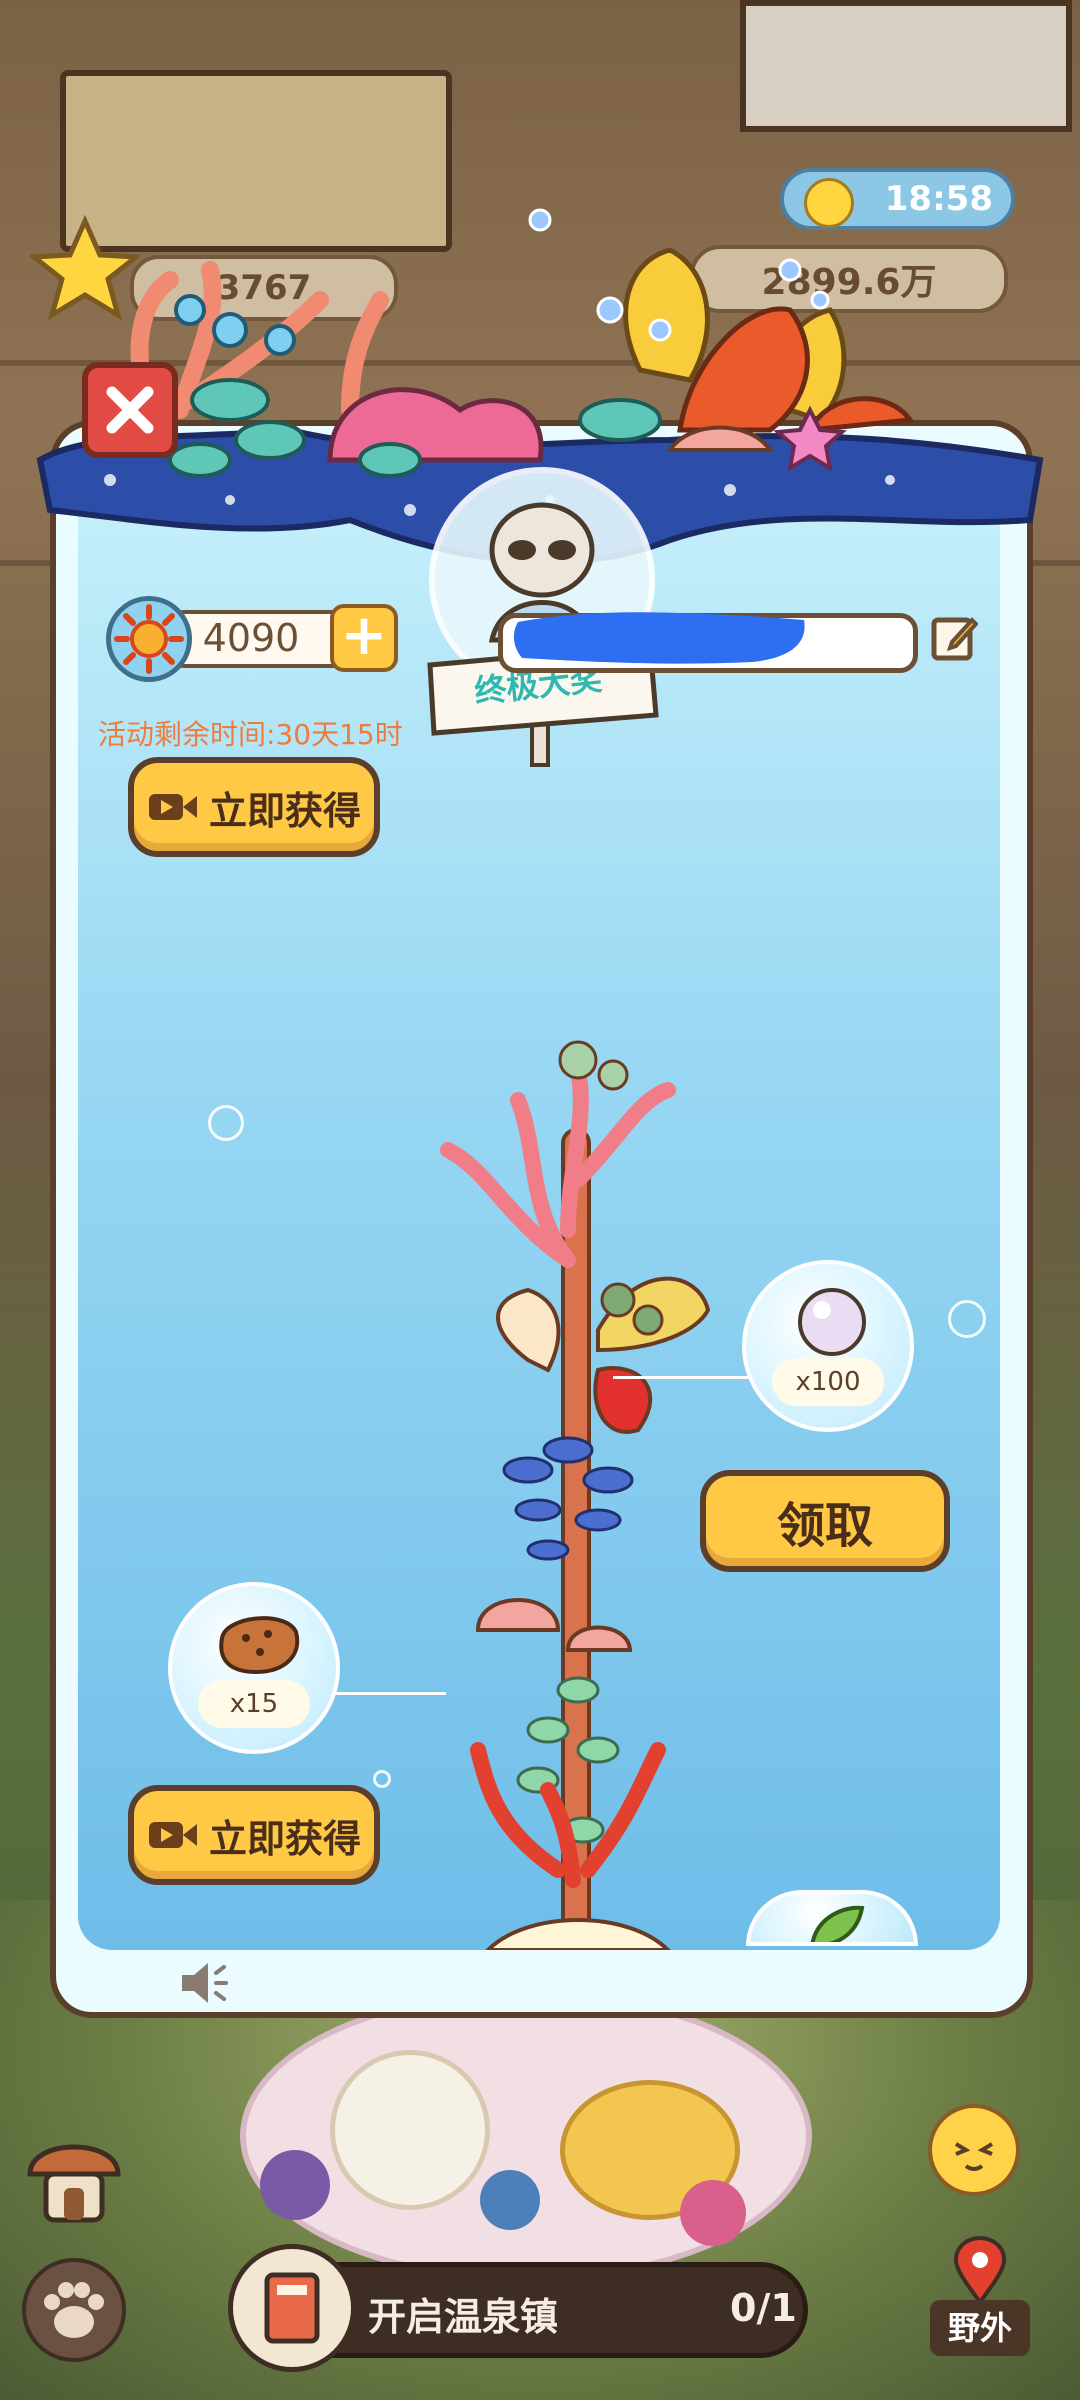  I want to click on sun-currency-value: 4090, so click(251, 638).